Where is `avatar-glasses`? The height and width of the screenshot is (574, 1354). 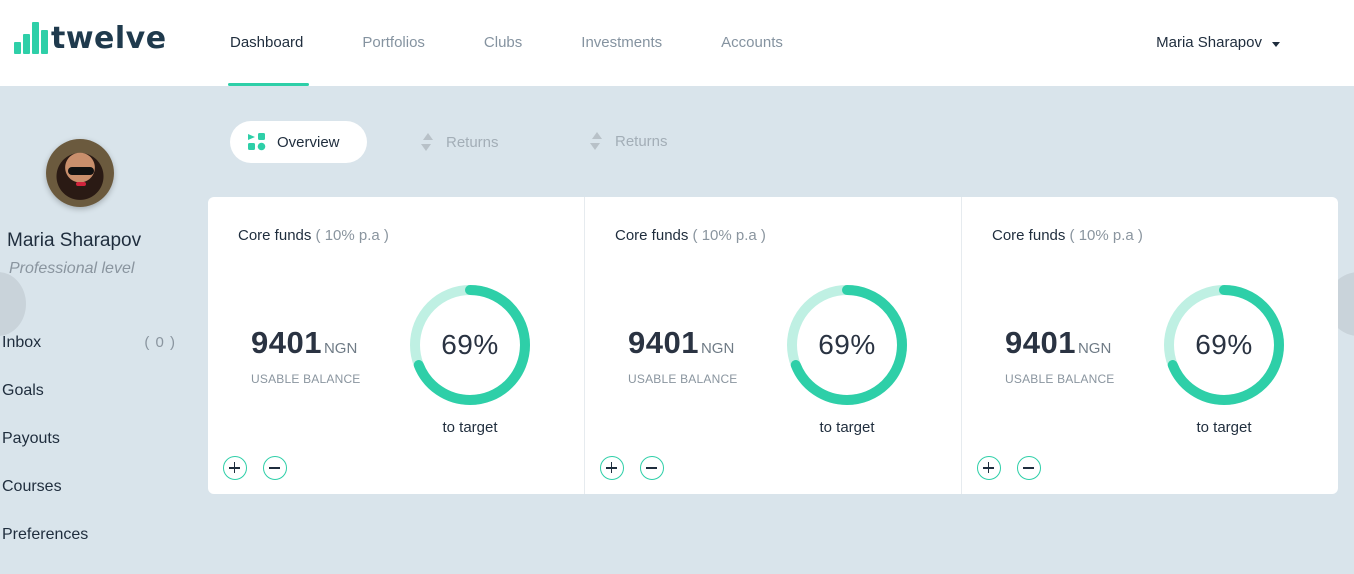
avatar-glasses is located at coordinates (81, 171).